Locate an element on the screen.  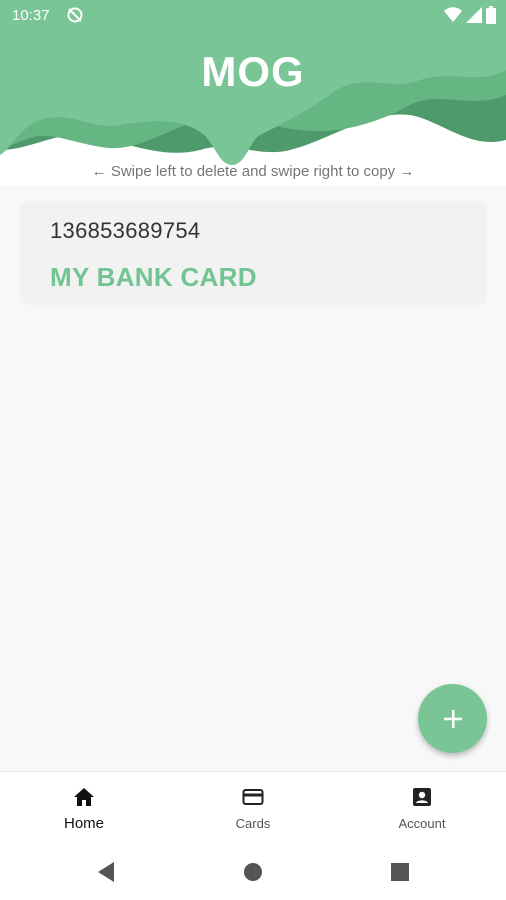
status-time: 10:37 is located at coordinates (31, 15).